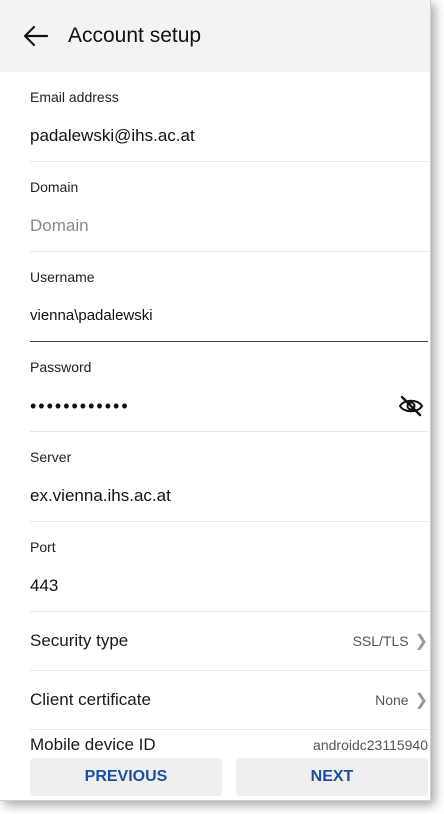 The width and height of the screenshot is (444, 814). I want to click on mobile-device-id-row: Mobile device ID androidc23115940, so click(229, 745).